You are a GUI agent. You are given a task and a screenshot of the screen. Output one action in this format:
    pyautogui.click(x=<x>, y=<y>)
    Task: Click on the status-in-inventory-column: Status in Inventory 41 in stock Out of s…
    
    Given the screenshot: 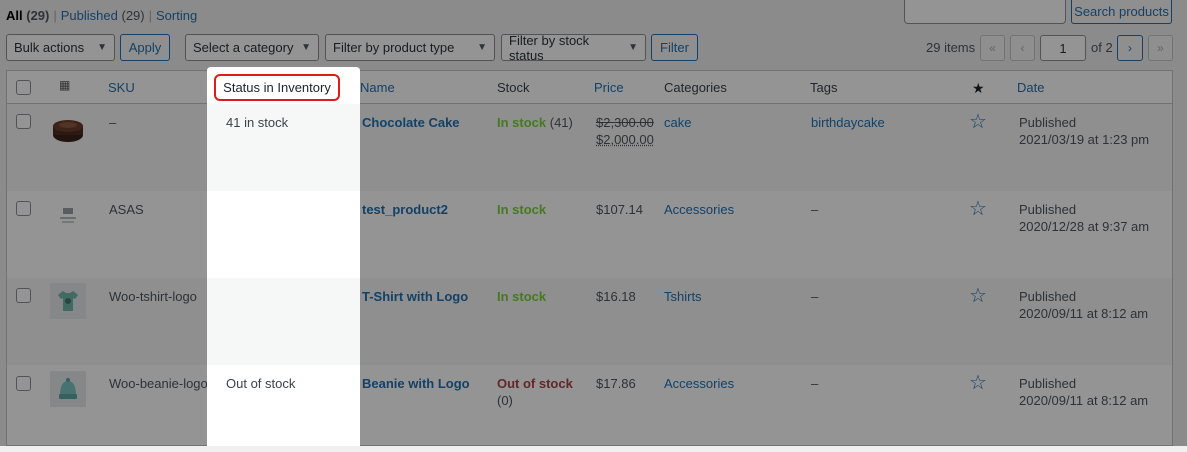 What is the action you would take?
    pyautogui.click(x=283, y=256)
    